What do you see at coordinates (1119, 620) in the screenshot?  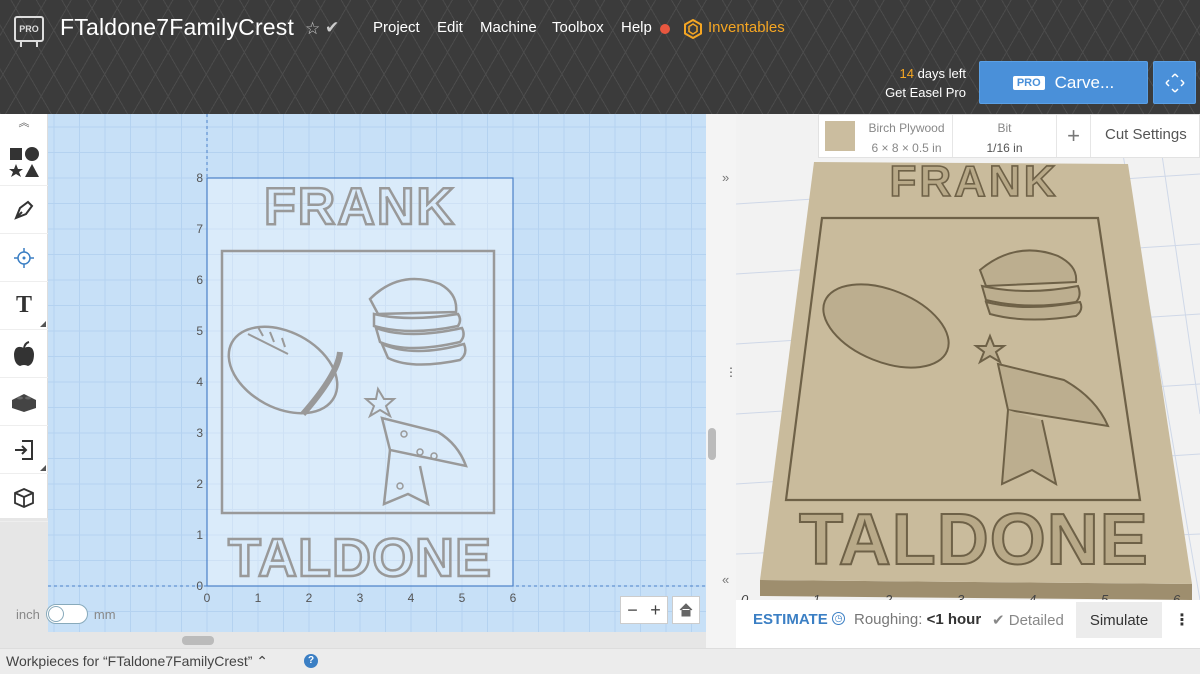 I see `simulate-button: Simulate` at bounding box center [1119, 620].